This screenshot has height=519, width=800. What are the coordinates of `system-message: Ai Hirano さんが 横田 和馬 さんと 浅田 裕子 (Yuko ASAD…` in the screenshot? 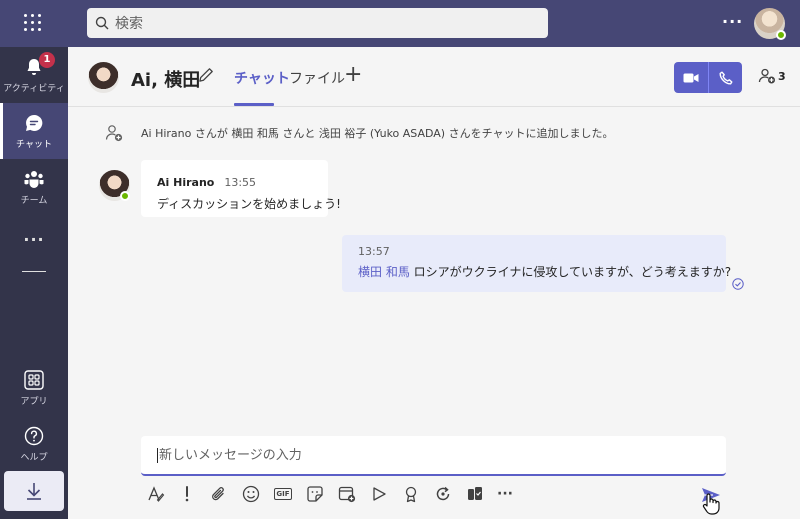 It's located at (359, 133).